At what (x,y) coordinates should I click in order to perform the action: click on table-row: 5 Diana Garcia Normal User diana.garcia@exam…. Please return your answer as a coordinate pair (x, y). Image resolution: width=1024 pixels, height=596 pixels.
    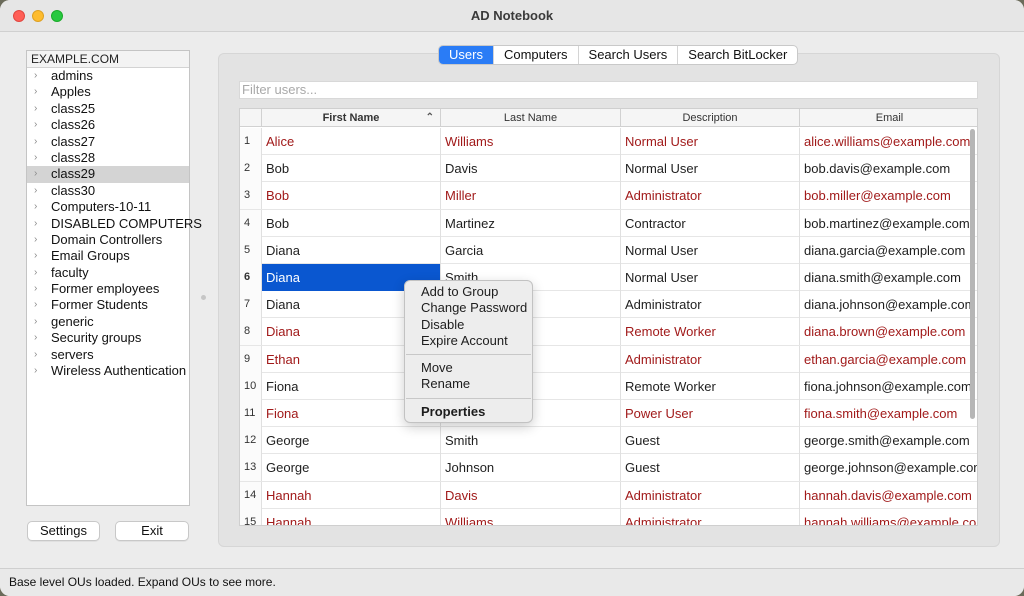
    Looking at the image, I should click on (608, 250).